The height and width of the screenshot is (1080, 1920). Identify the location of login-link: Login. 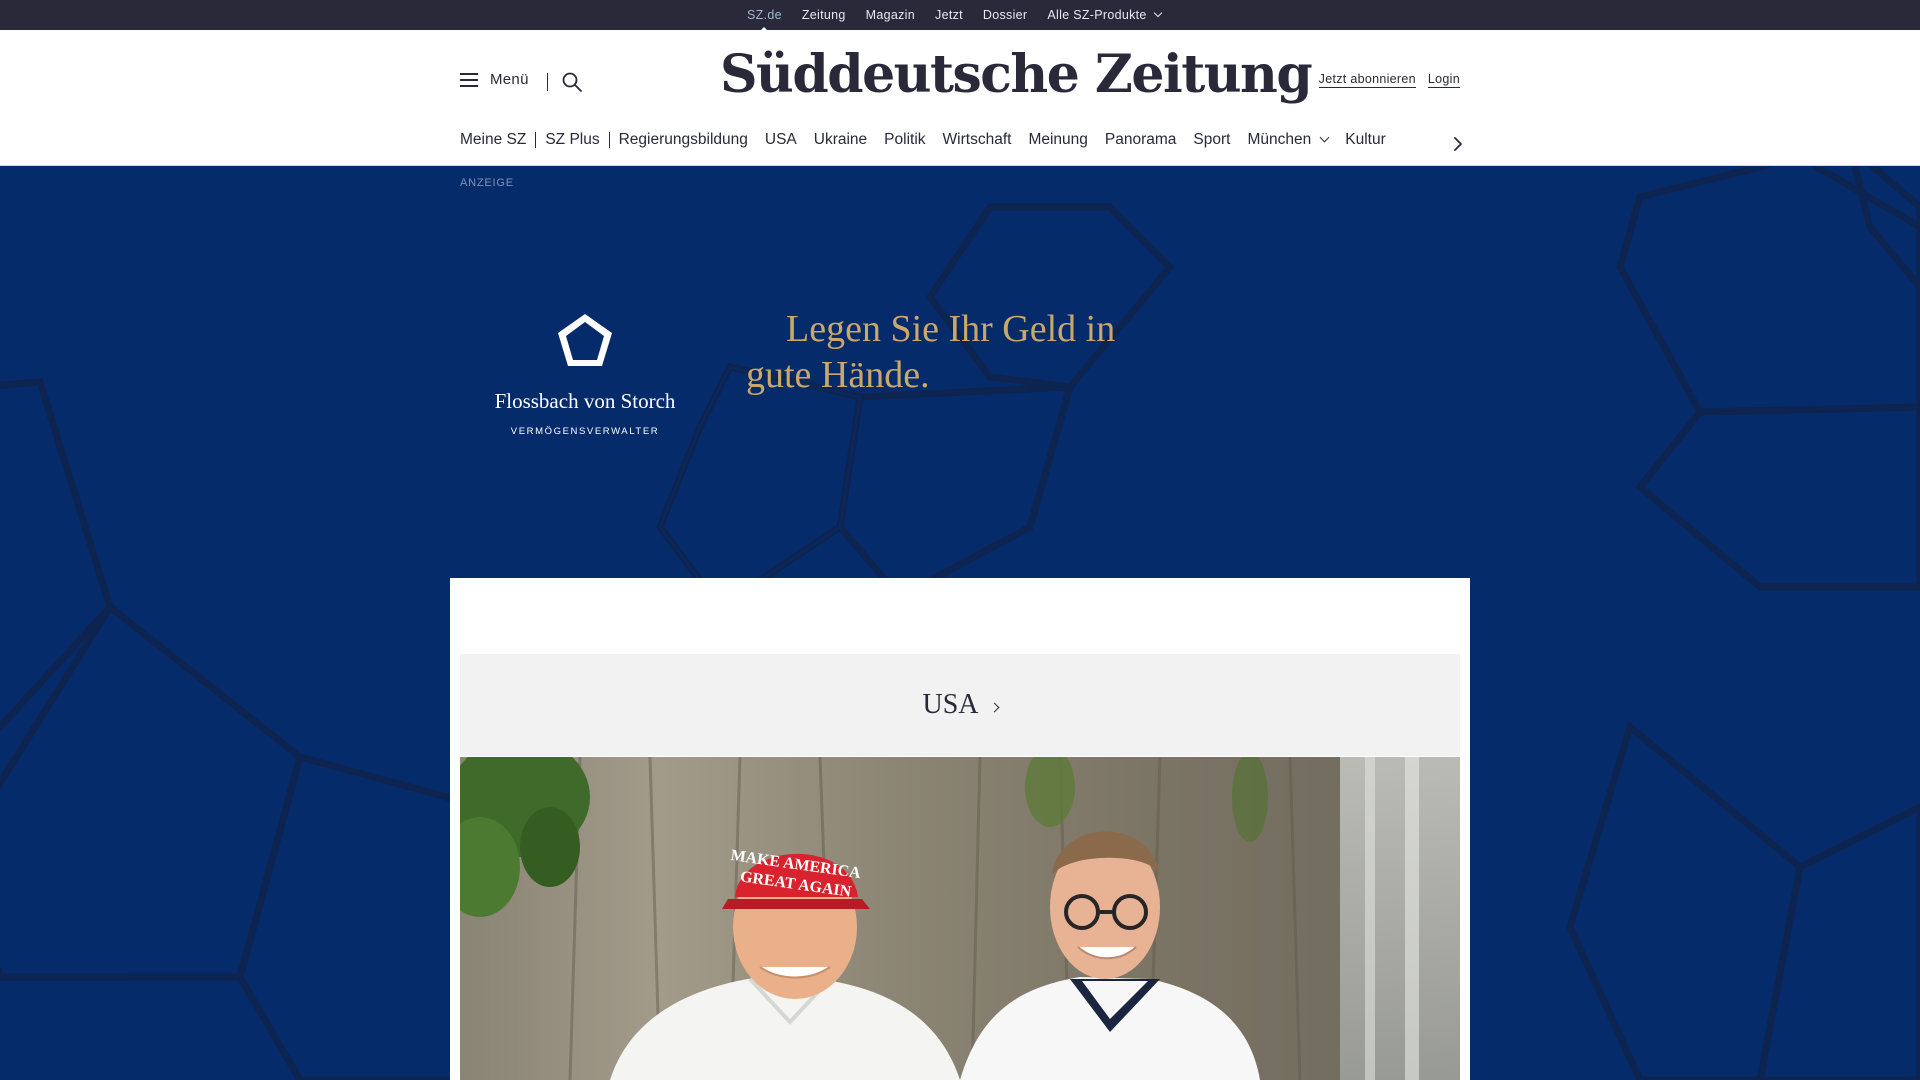
(1443, 80).